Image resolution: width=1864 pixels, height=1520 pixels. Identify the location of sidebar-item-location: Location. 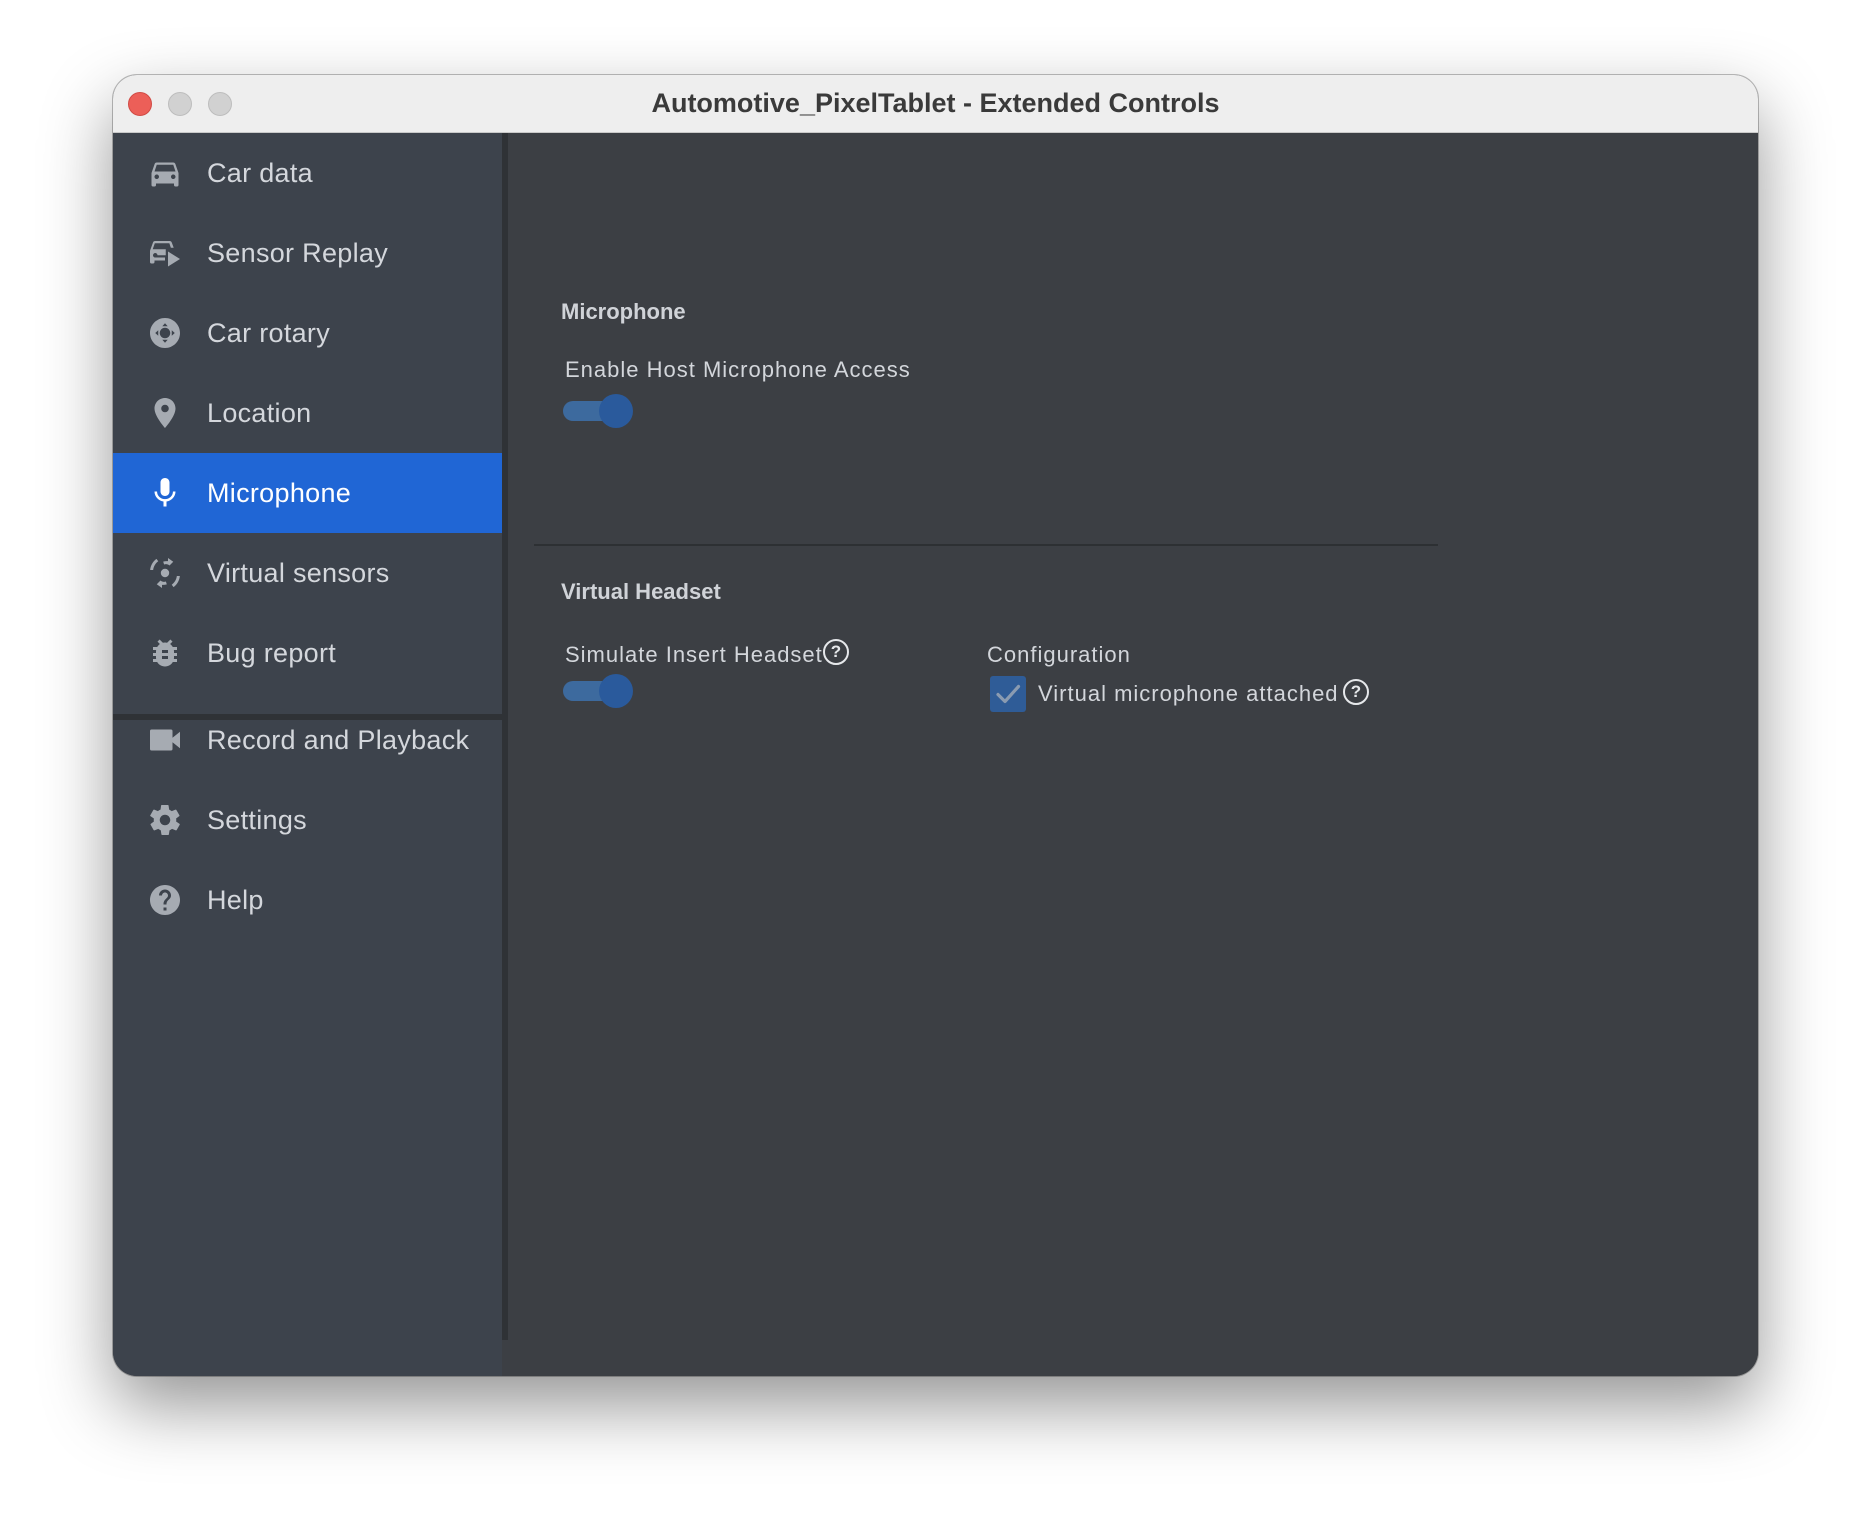
(307, 413).